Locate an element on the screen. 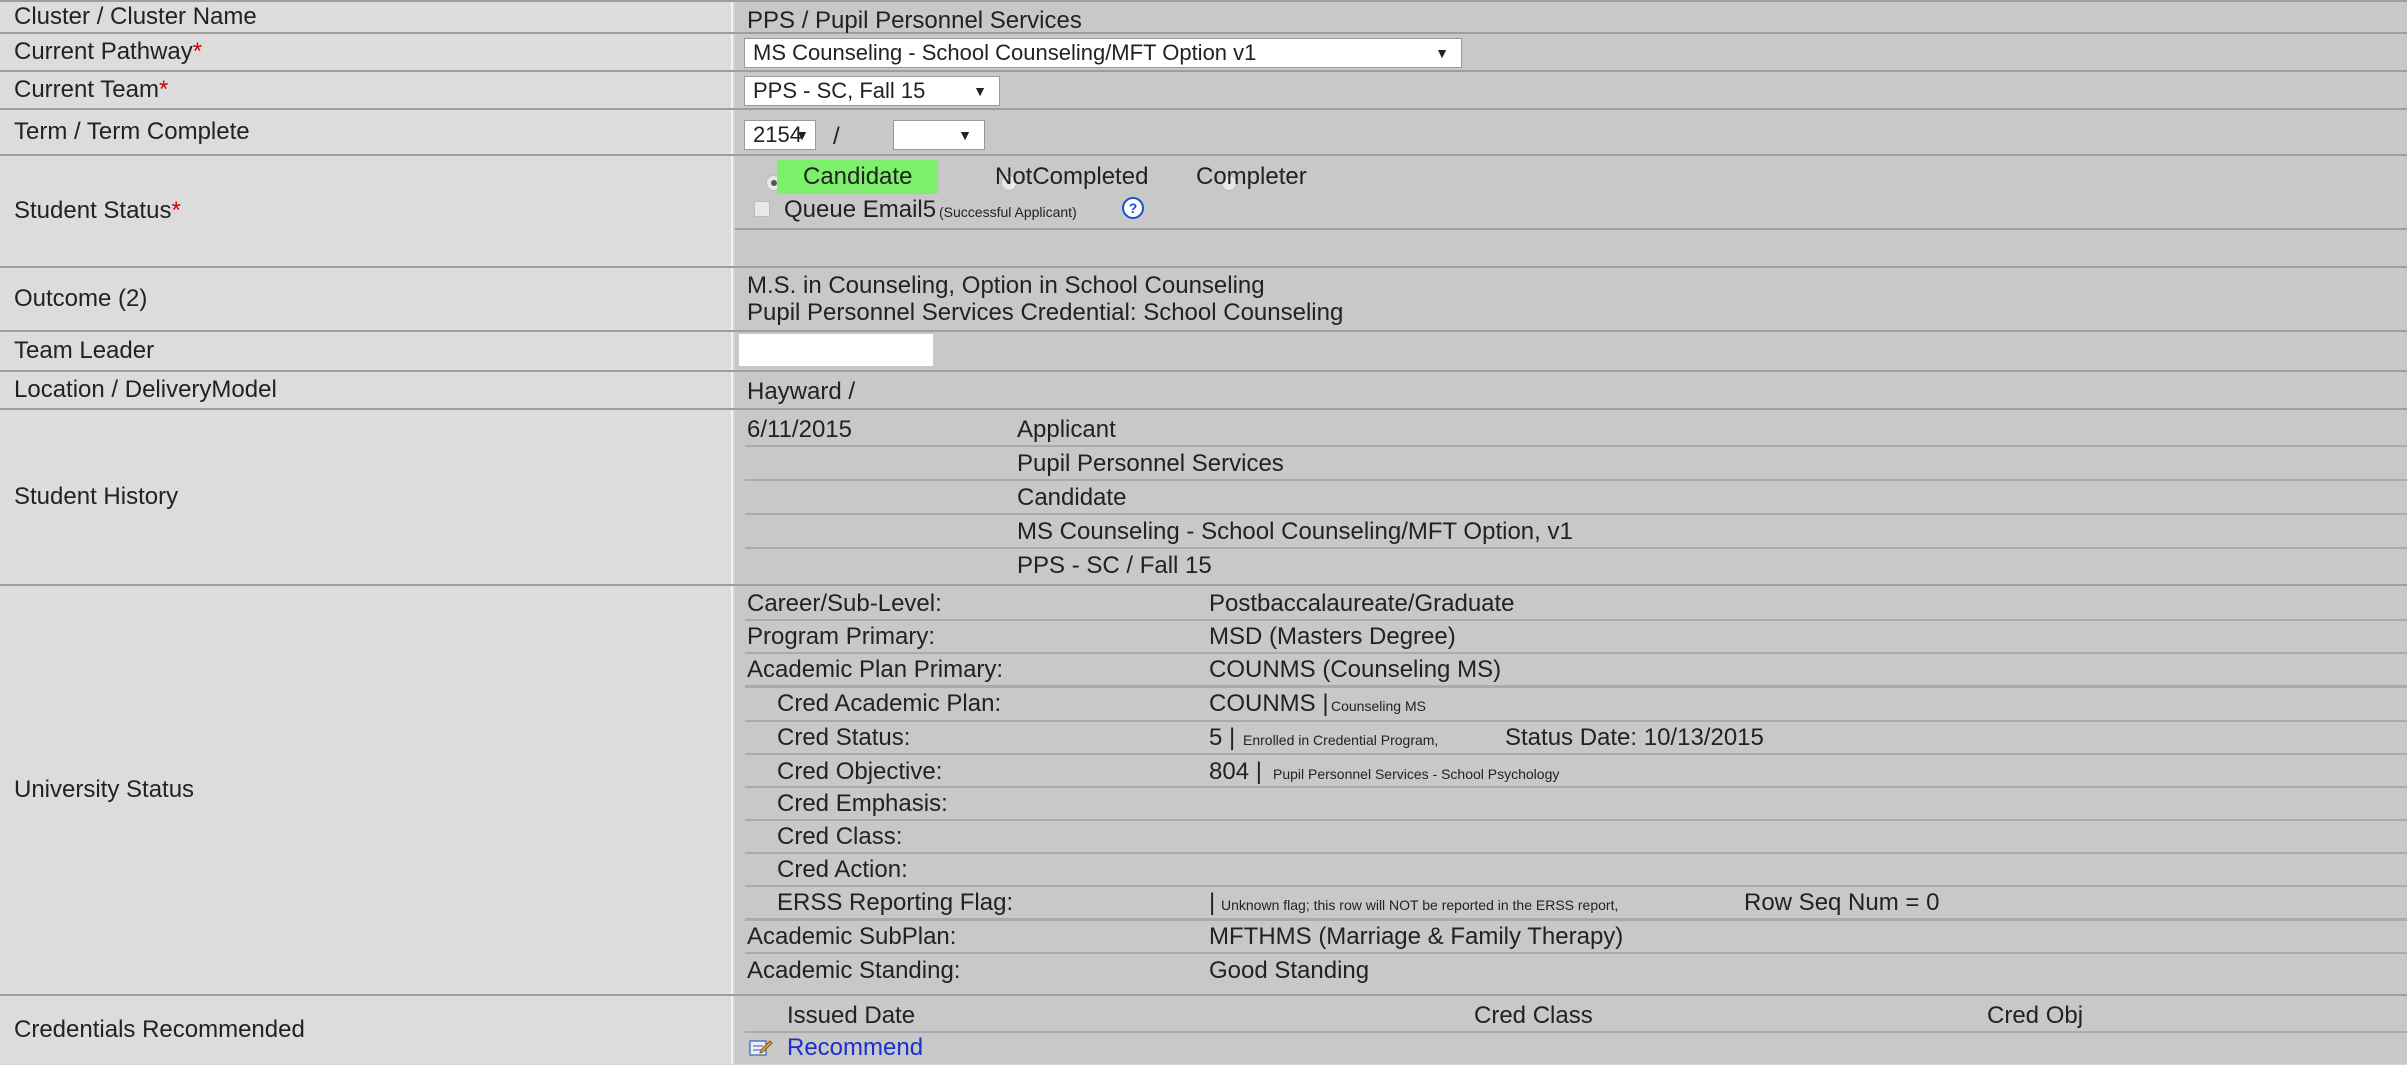 The width and height of the screenshot is (2407, 1065). erss-code: | is located at coordinates (1212, 902).